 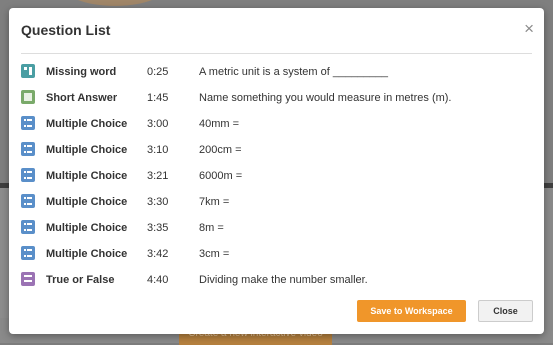 I want to click on question-row: Multiple Choice 3:10 200cm =, so click(x=276, y=150).